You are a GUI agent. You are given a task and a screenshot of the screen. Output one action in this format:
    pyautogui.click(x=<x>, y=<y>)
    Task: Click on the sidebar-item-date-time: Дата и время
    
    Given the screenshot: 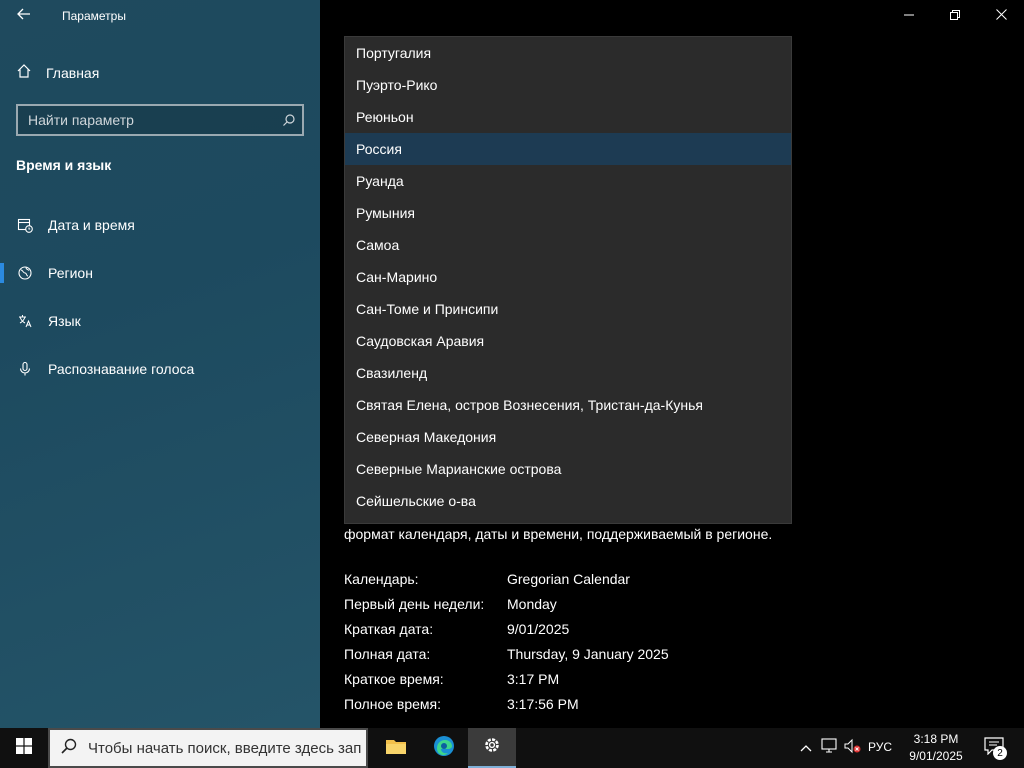 What is the action you would take?
    pyautogui.click(x=160, y=225)
    